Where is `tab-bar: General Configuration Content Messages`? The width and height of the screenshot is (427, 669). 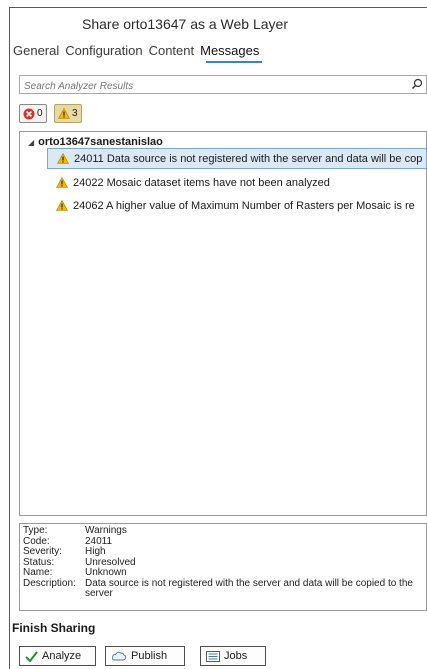 tab-bar: General Configuration Content Messages is located at coordinates (139, 50).